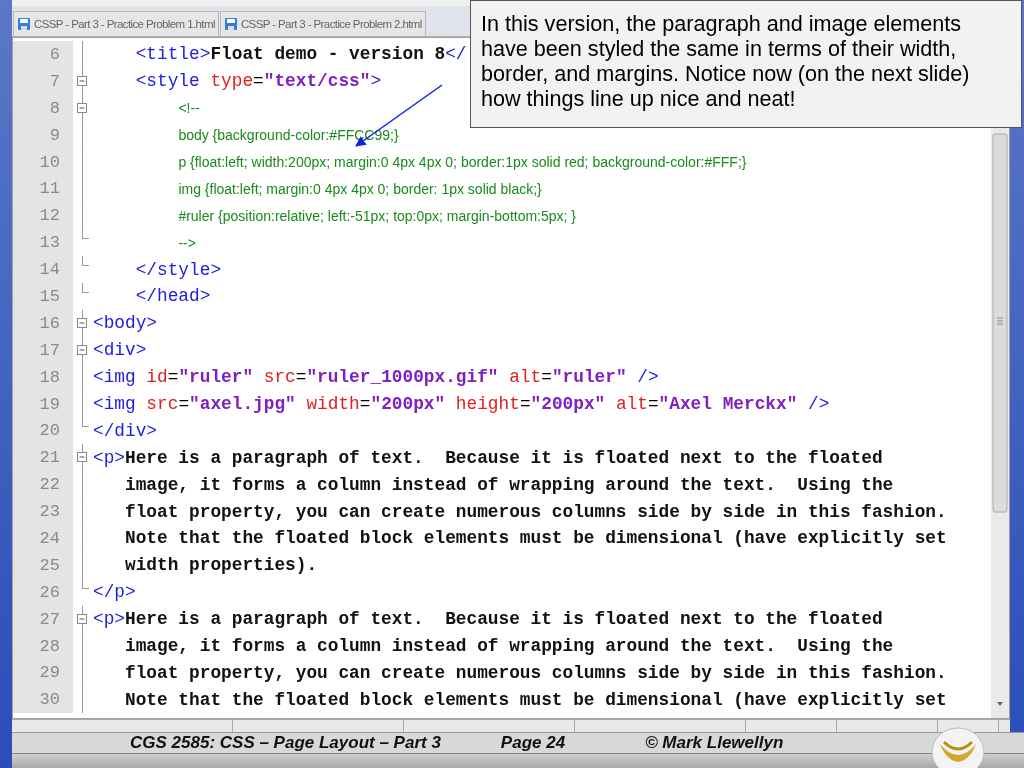 Image resolution: width=1024 pixels, height=768 pixels. Describe the element at coordinates (462, 162) in the screenshot. I see `code-line: p {float:left; width:200px; margin:0 4px 4px 0; border:1px solid red; background-color:#FFF;}` at that location.